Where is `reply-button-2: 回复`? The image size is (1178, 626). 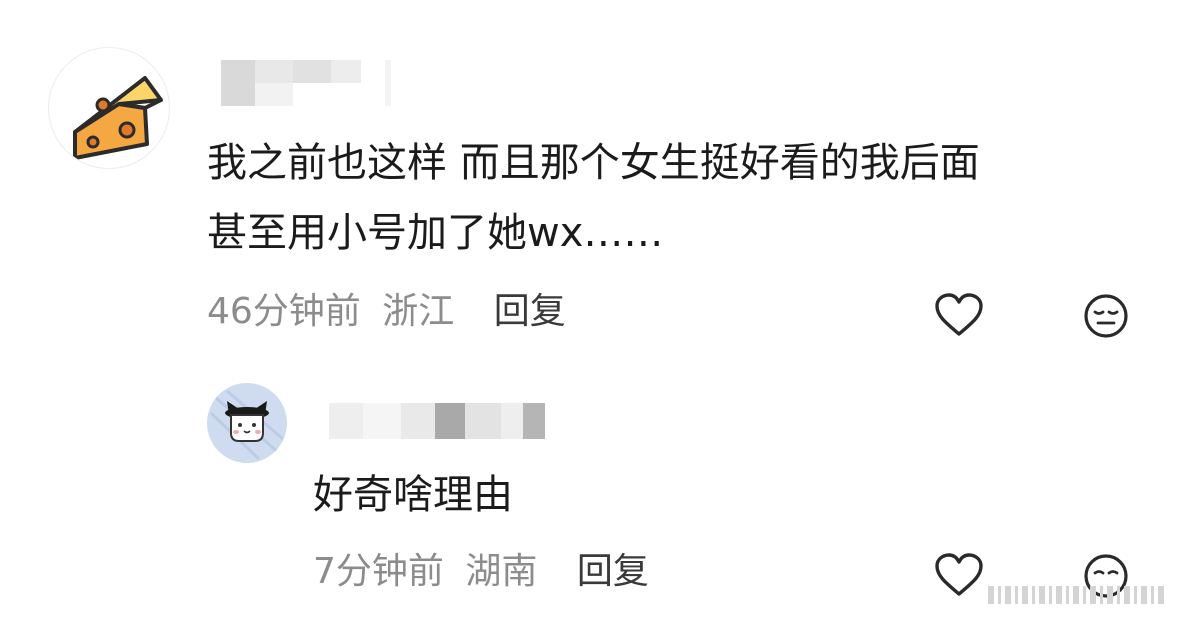 reply-button-2: 回复 is located at coordinates (613, 571).